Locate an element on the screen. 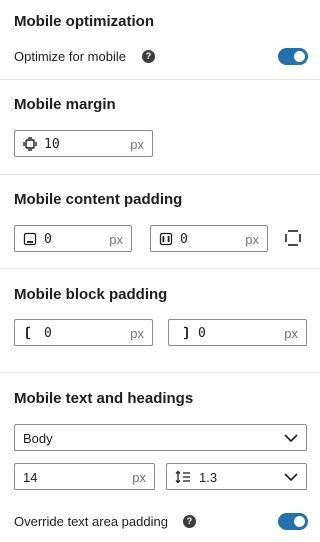 The width and height of the screenshot is (320, 542). override-text-padding-toggle is located at coordinates (293, 521).